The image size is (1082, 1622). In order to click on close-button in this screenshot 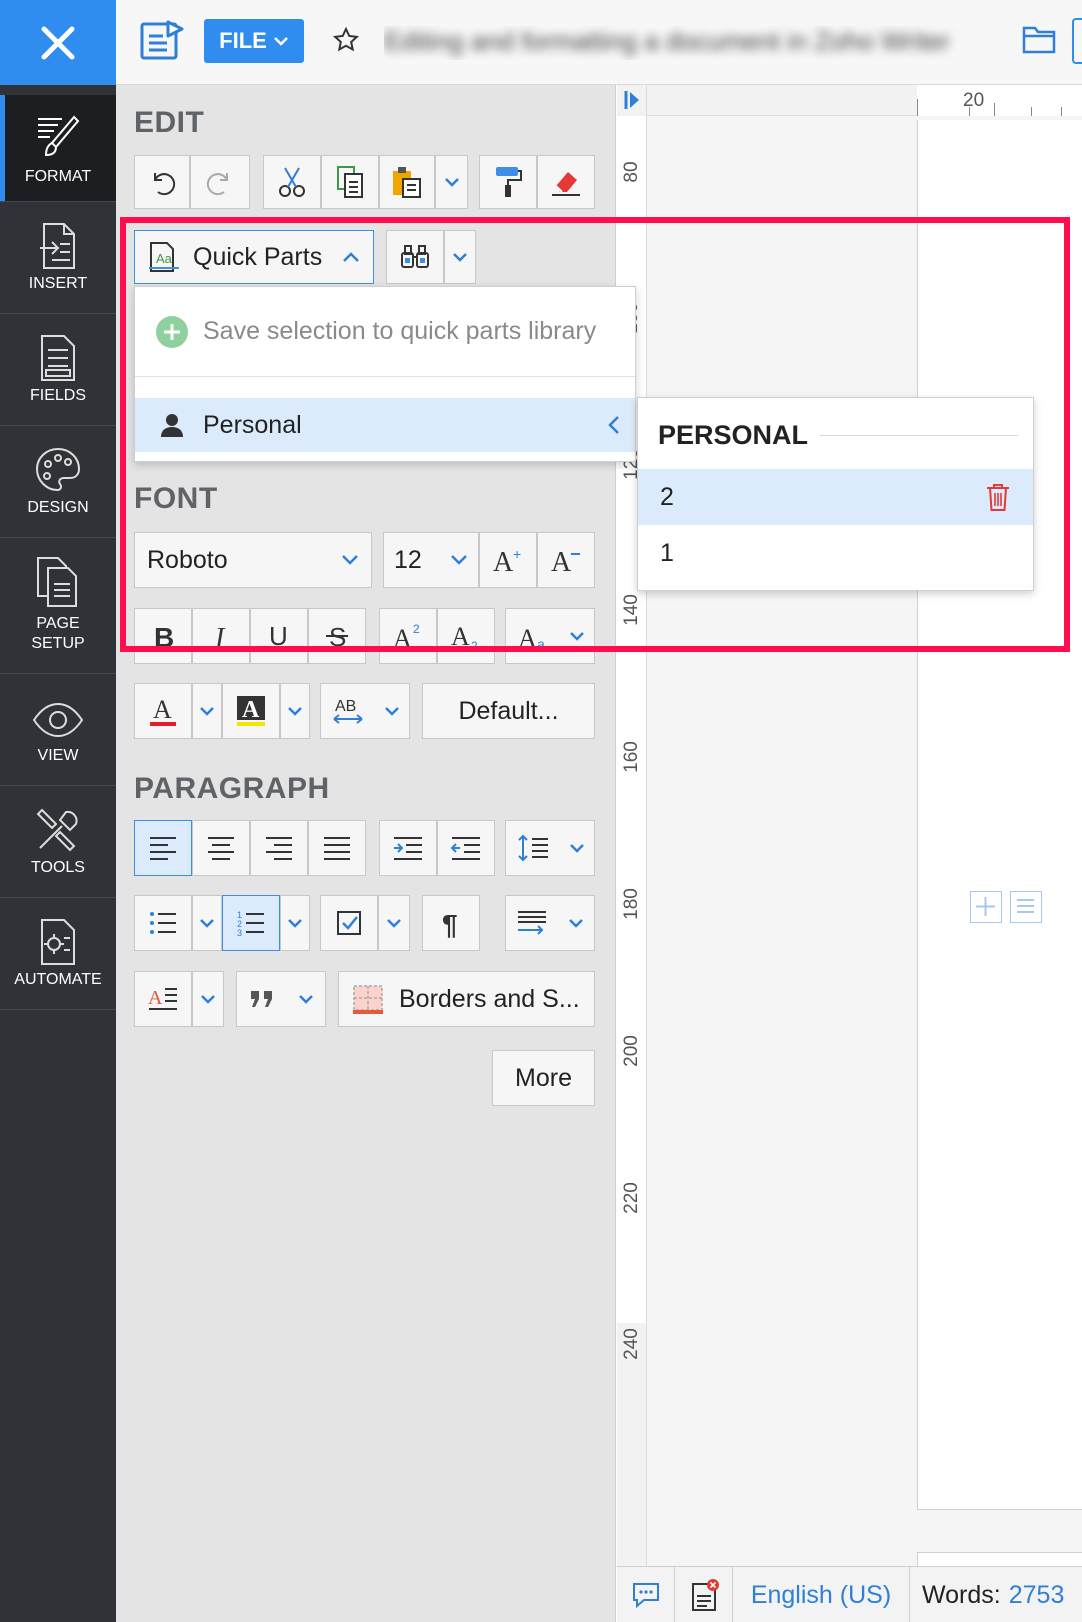, I will do `click(58, 42)`.